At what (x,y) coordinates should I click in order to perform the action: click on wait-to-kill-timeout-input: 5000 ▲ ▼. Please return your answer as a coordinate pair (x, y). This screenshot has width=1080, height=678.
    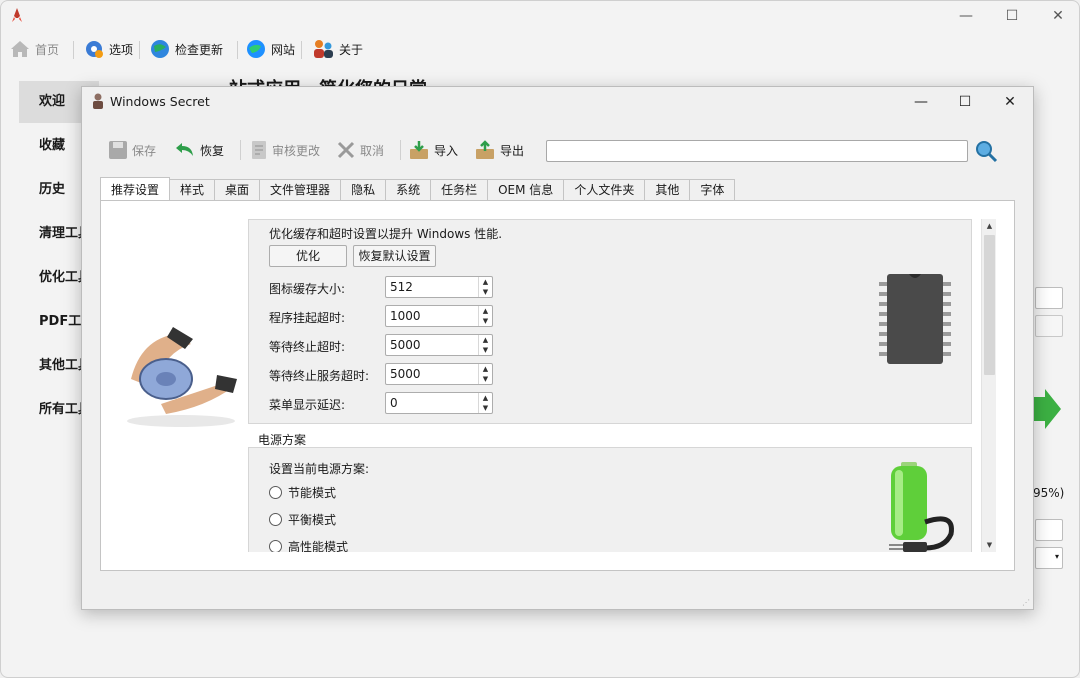
    Looking at the image, I should click on (439, 345).